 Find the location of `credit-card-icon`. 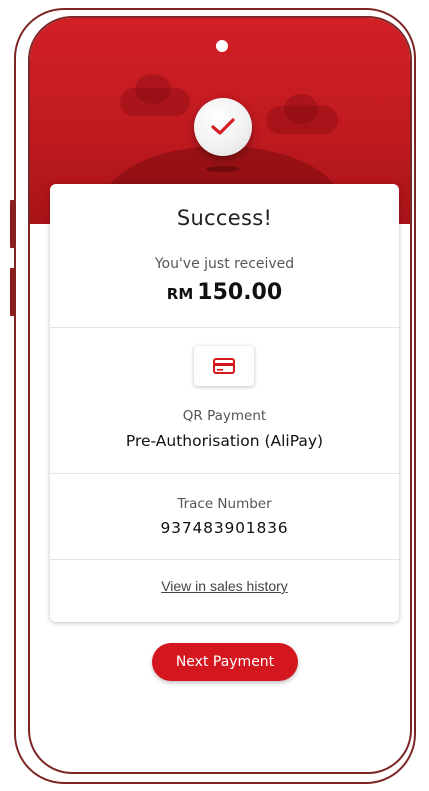

credit-card-icon is located at coordinates (224, 366).